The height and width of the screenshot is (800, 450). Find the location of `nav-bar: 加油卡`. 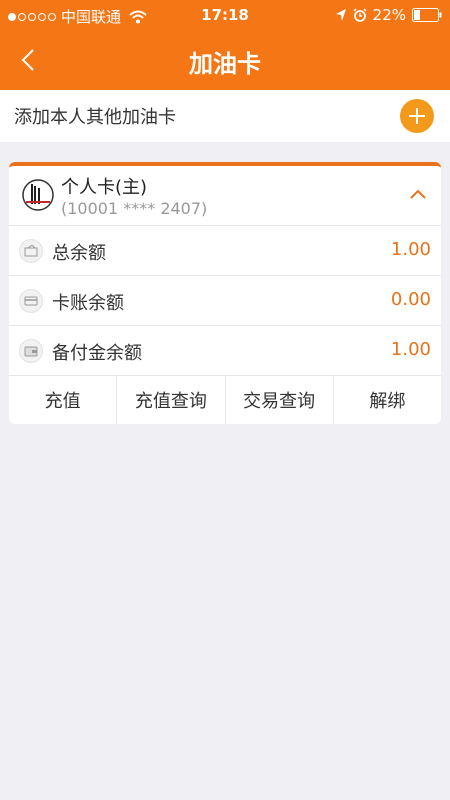

nav-bar: 加油卡 is located at coordinates (225, 60).